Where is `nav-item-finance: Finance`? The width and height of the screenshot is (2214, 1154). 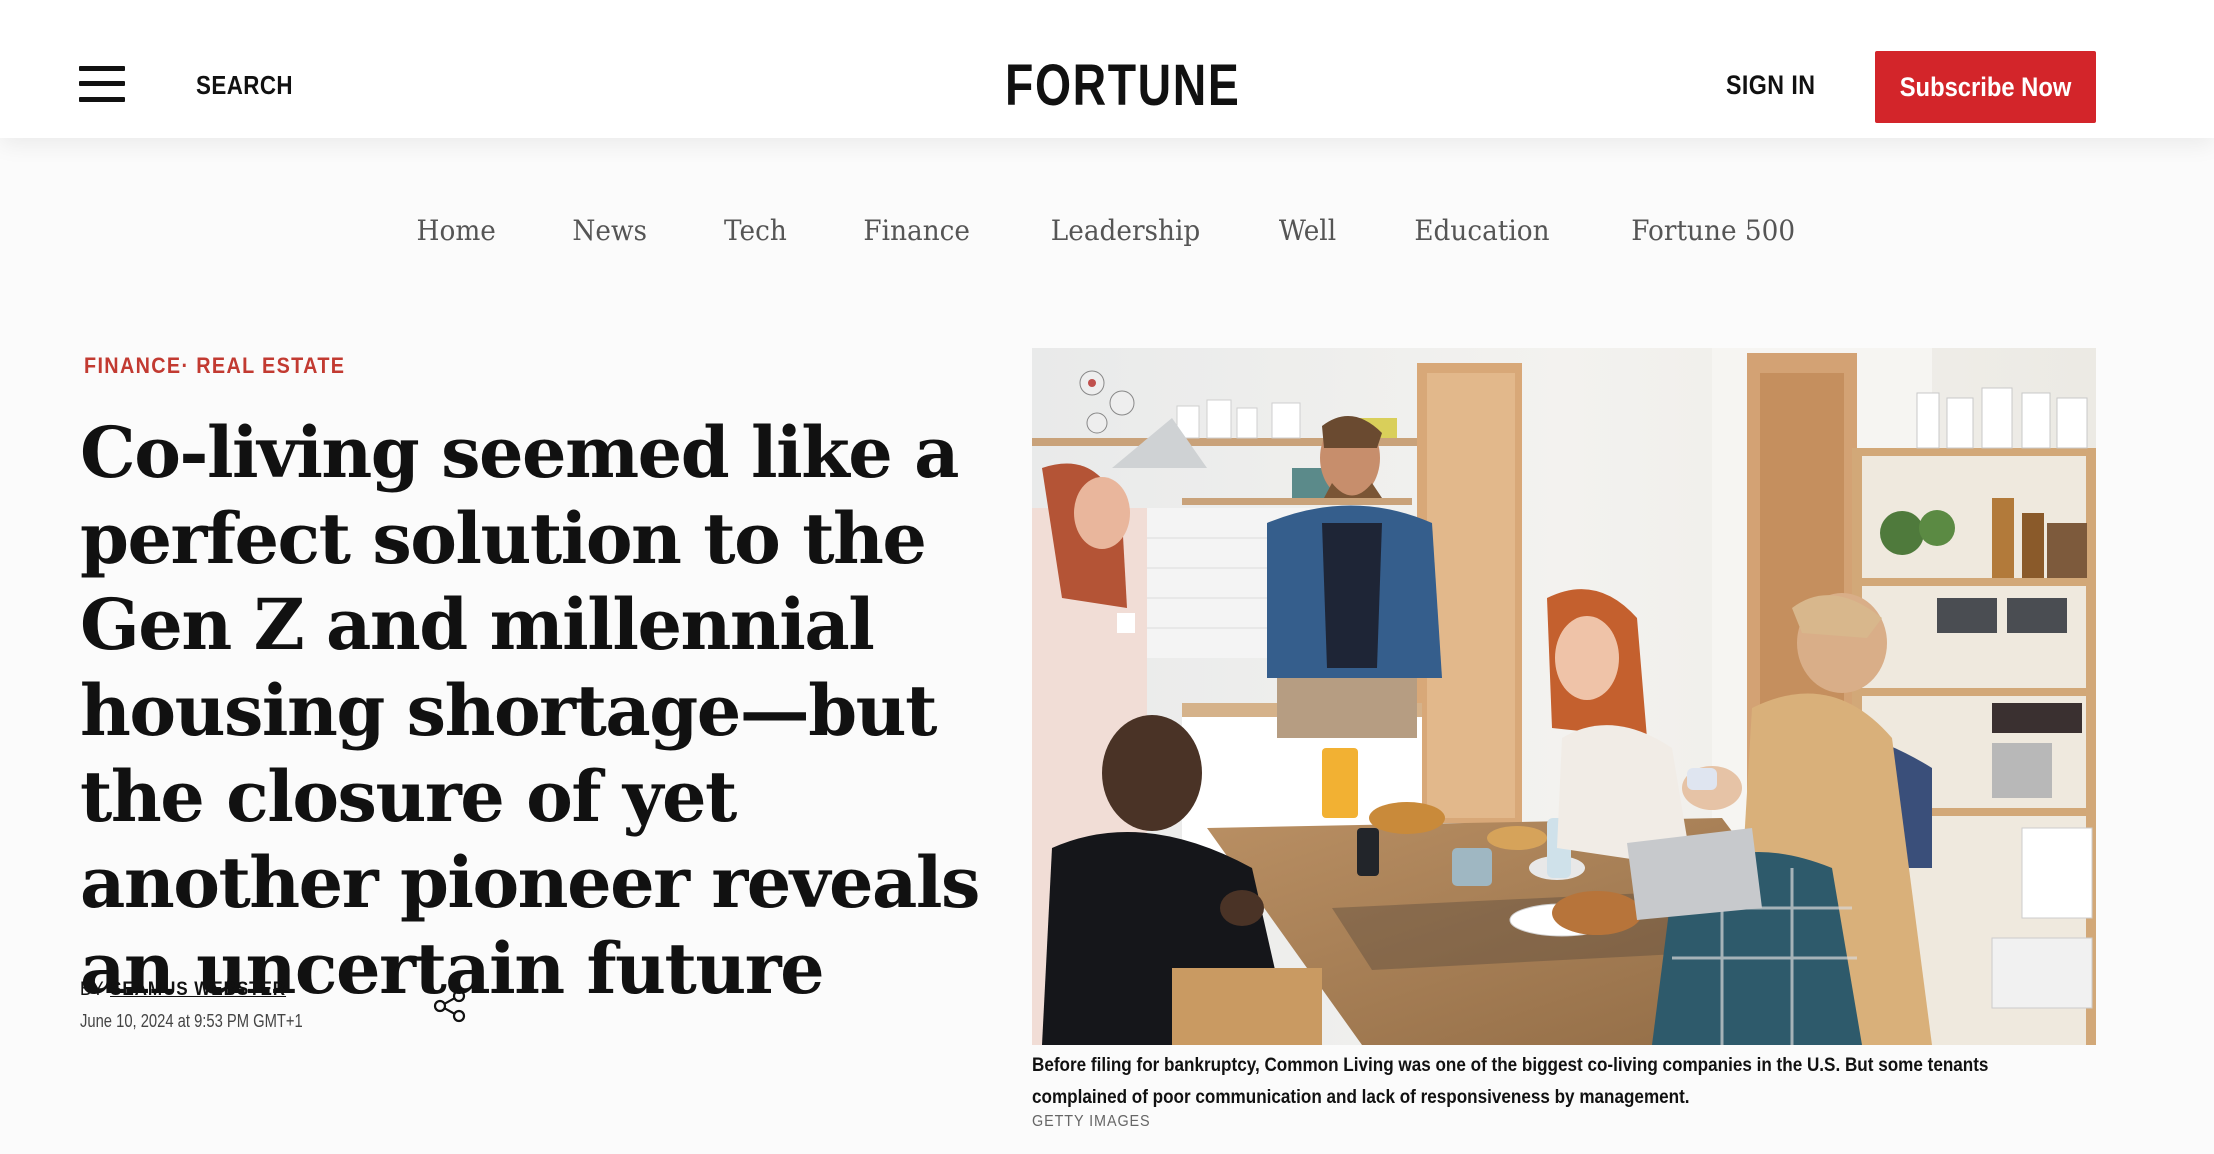
nav-item-finance: Finance is located at coordinates (917, 240).